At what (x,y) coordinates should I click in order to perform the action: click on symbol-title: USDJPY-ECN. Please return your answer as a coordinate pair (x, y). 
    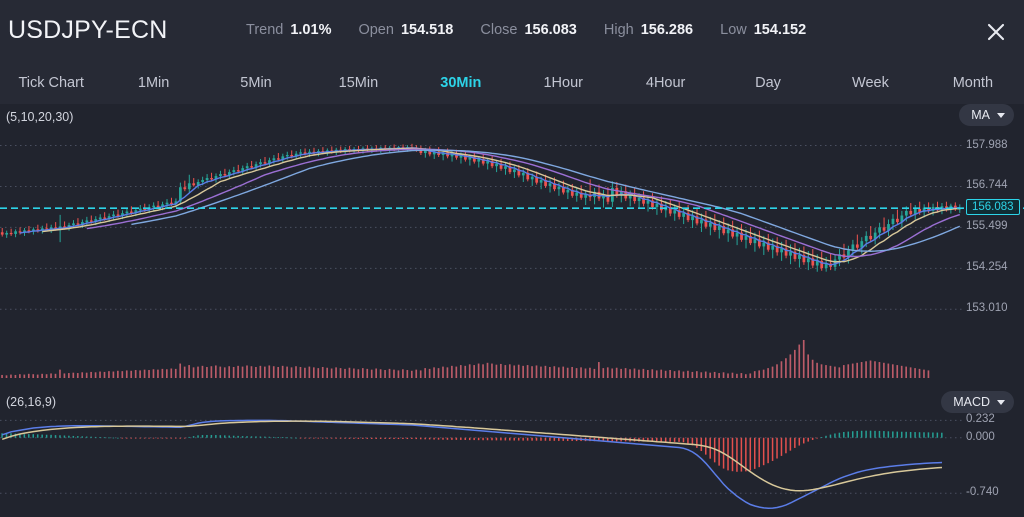
    Looking at the image, I should click on (88, 30).